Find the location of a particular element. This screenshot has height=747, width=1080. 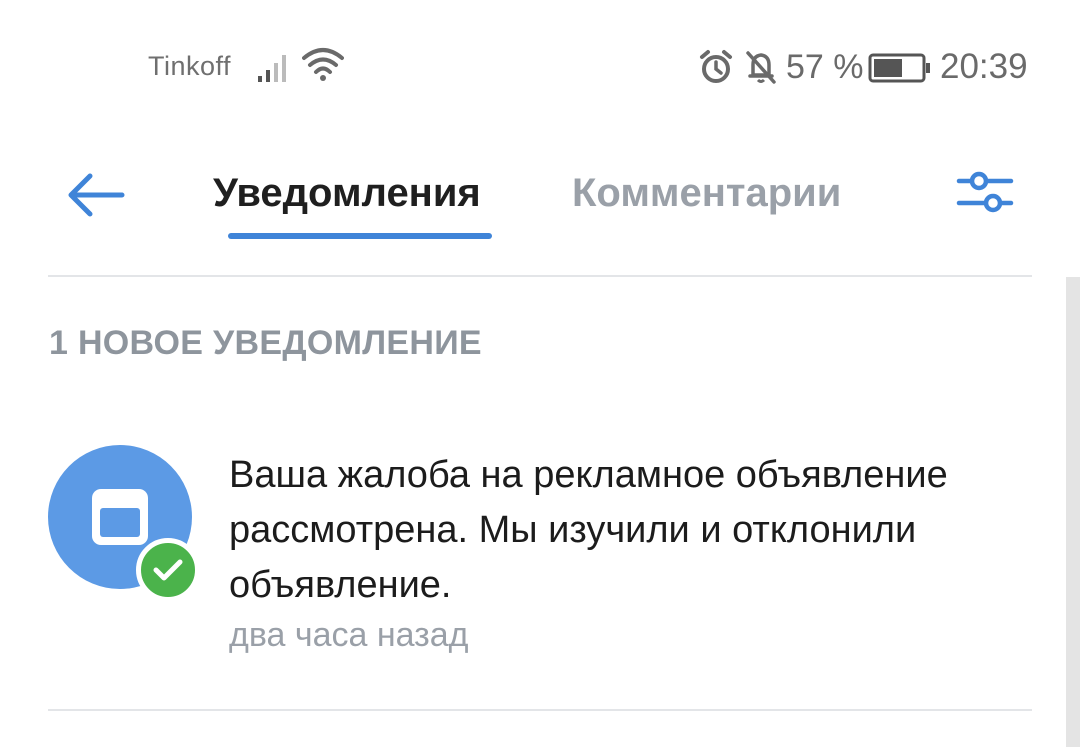

ad-window-icon is located at coordinates (120, 517).